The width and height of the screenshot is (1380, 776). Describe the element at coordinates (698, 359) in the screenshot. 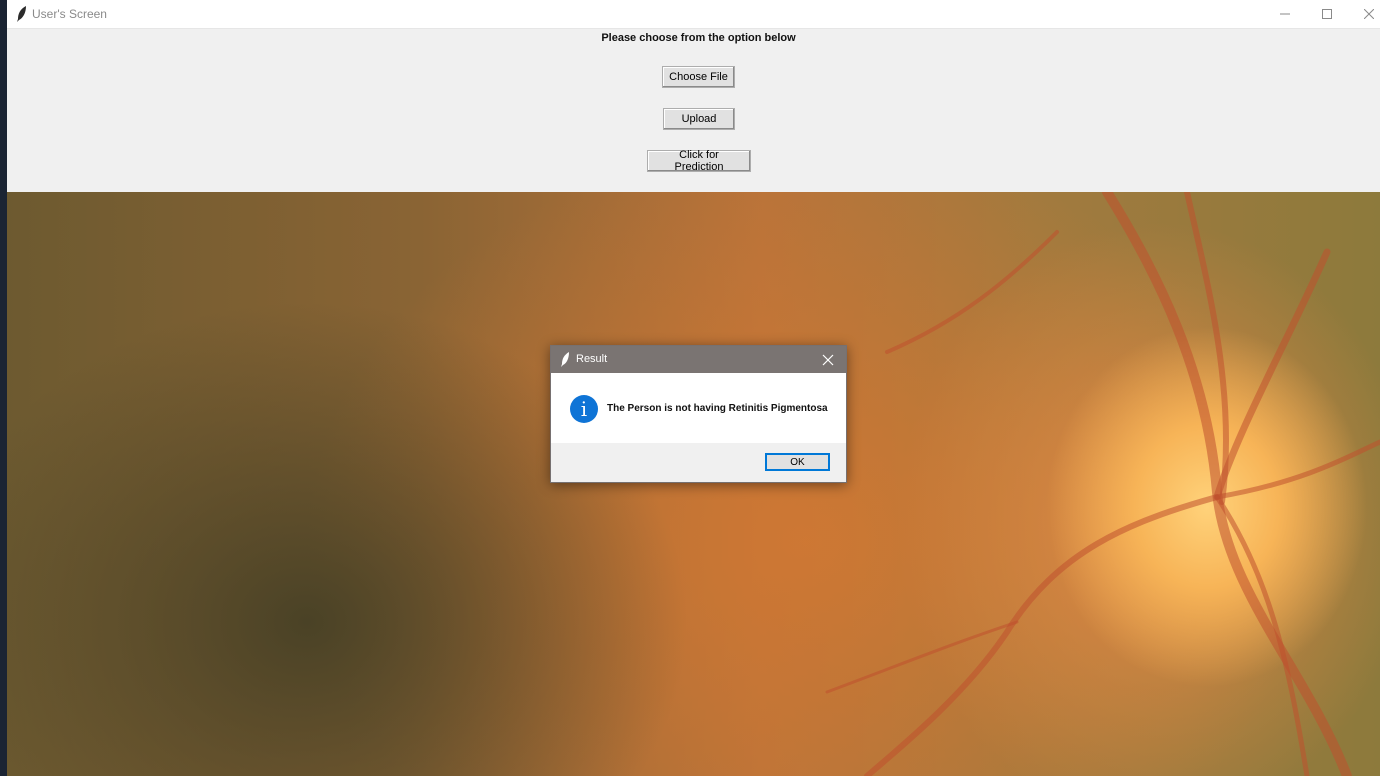

I see `dialog-titlebar: Result` at that location.